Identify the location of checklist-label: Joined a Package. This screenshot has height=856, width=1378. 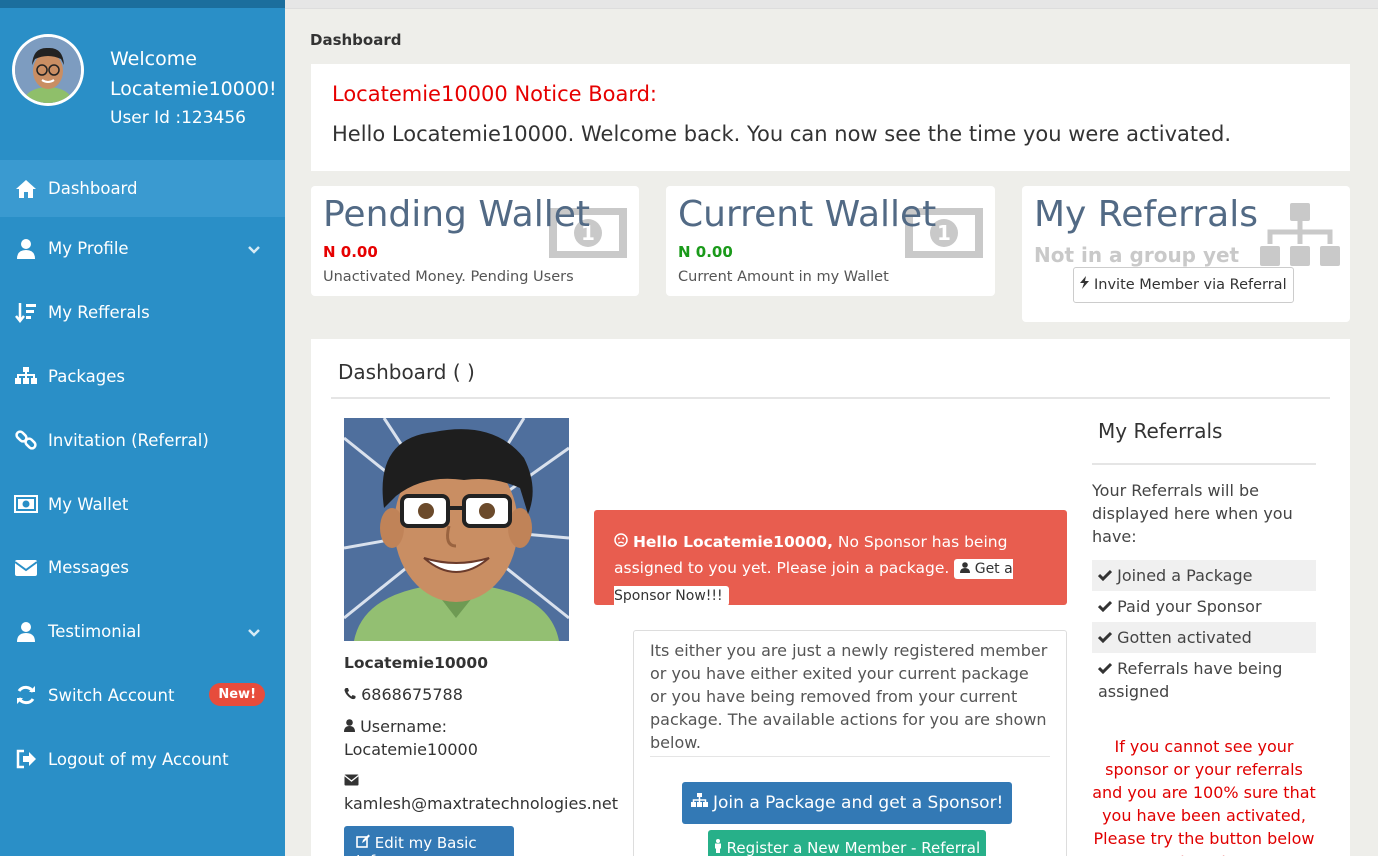
(1185, 575).